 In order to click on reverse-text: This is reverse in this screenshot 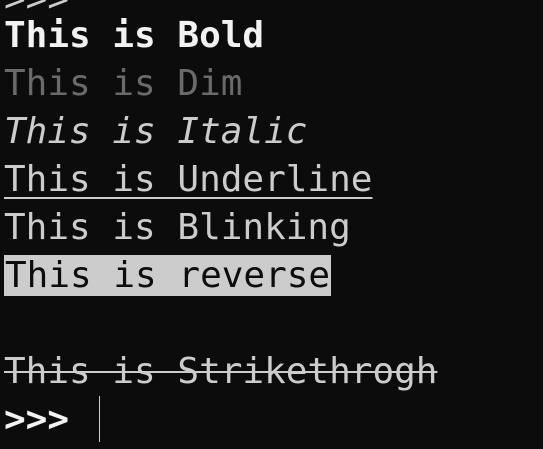, I will do `click(168, 275)`.